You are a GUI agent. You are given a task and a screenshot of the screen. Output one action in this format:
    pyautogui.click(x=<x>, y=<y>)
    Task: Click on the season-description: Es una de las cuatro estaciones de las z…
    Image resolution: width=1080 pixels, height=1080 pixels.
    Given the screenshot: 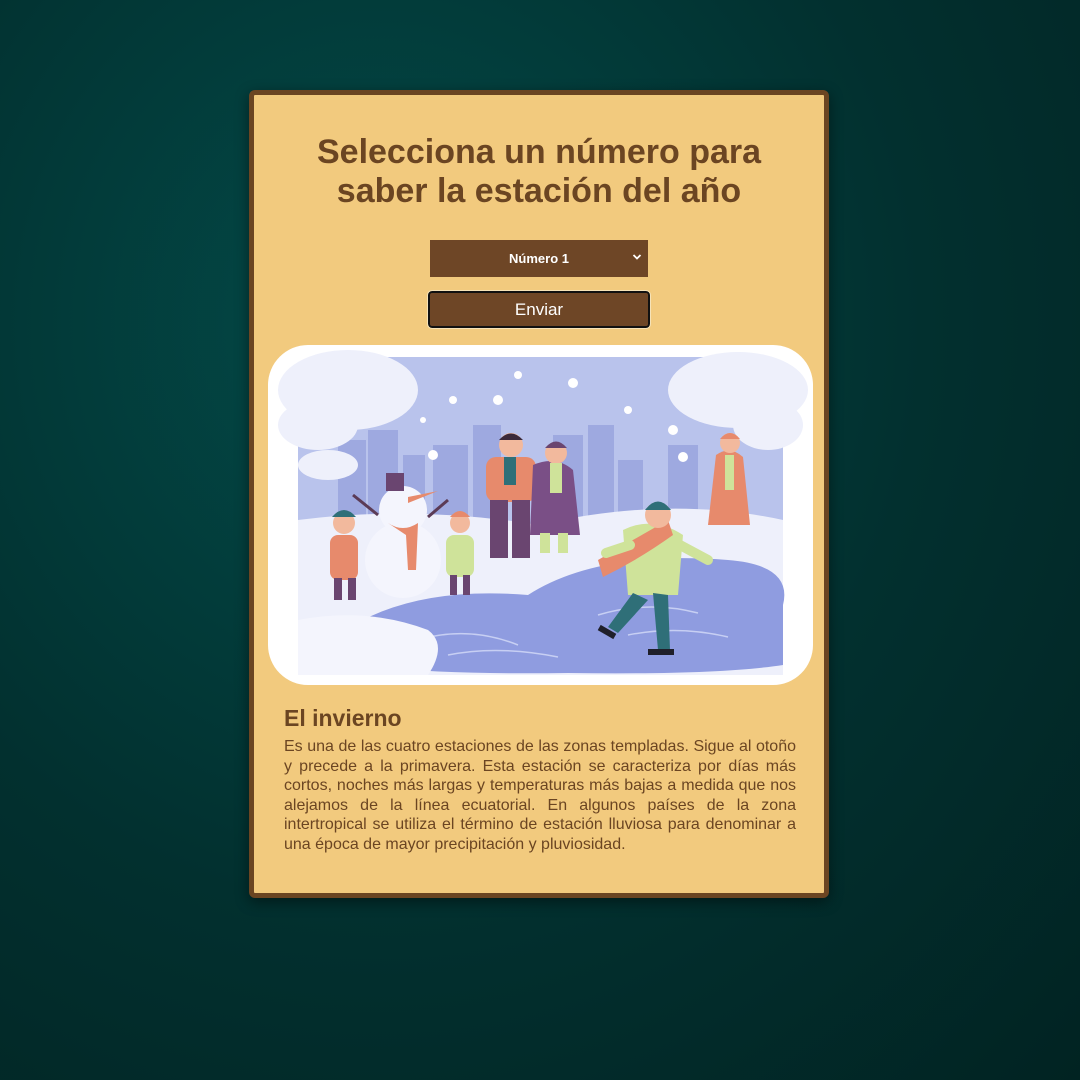 What is the action you would take?
    pyautogui.click(x=540, y=795)
    